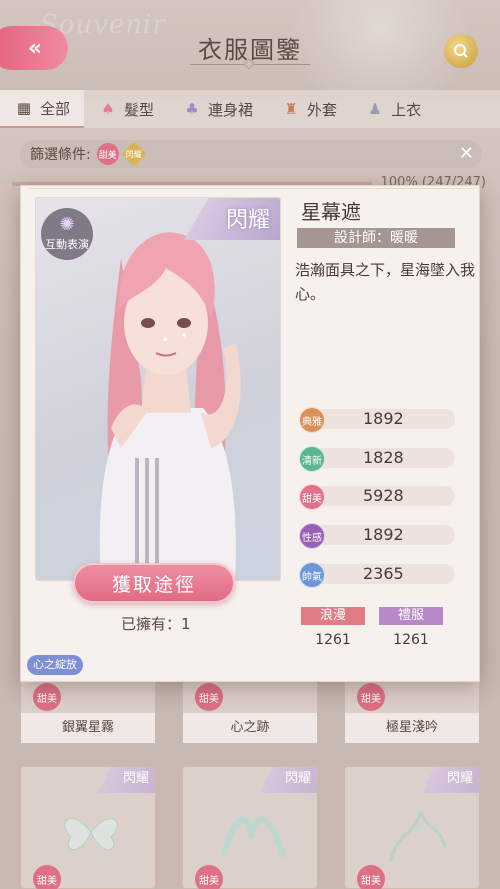  Describe the element at coordinates (170, 406) in the screenshot. I see `character-illustration: ✦ ✦` at that location.